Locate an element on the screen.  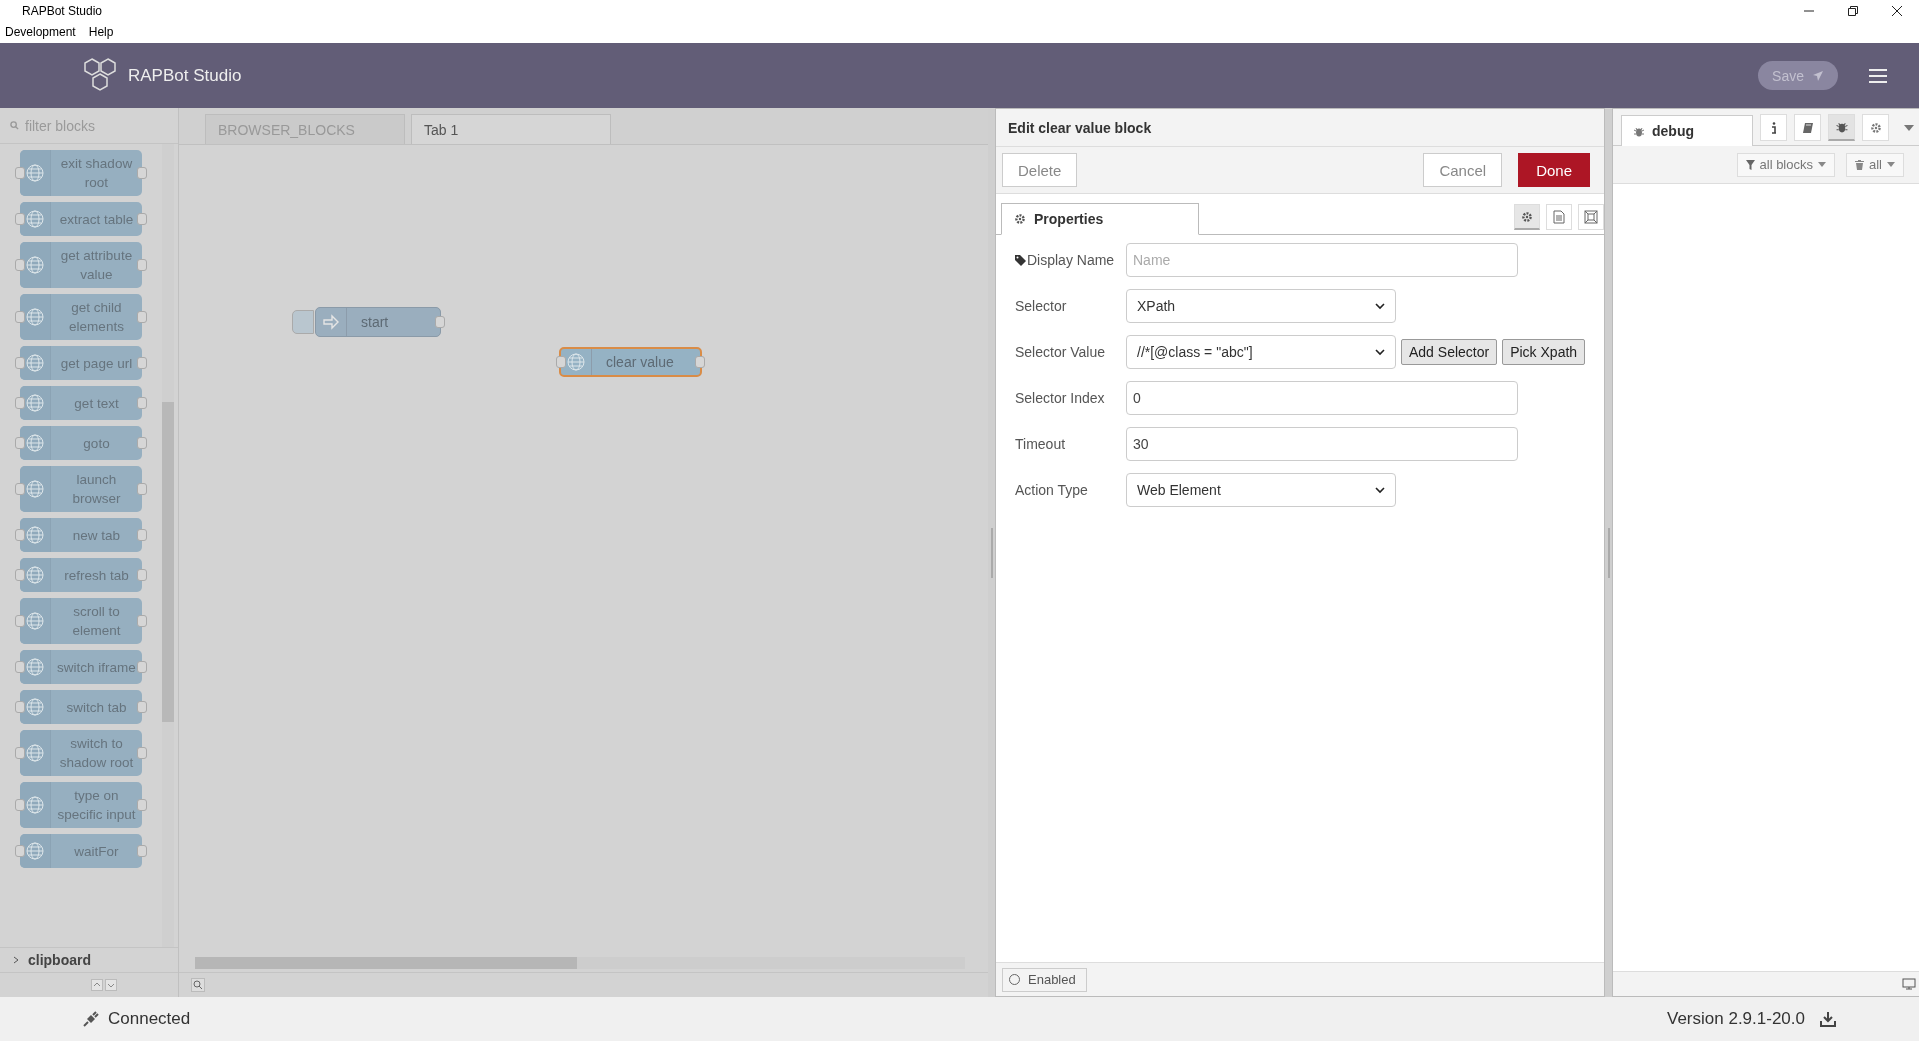
palette-block: refresh tab is located at coordinates (81, 575).